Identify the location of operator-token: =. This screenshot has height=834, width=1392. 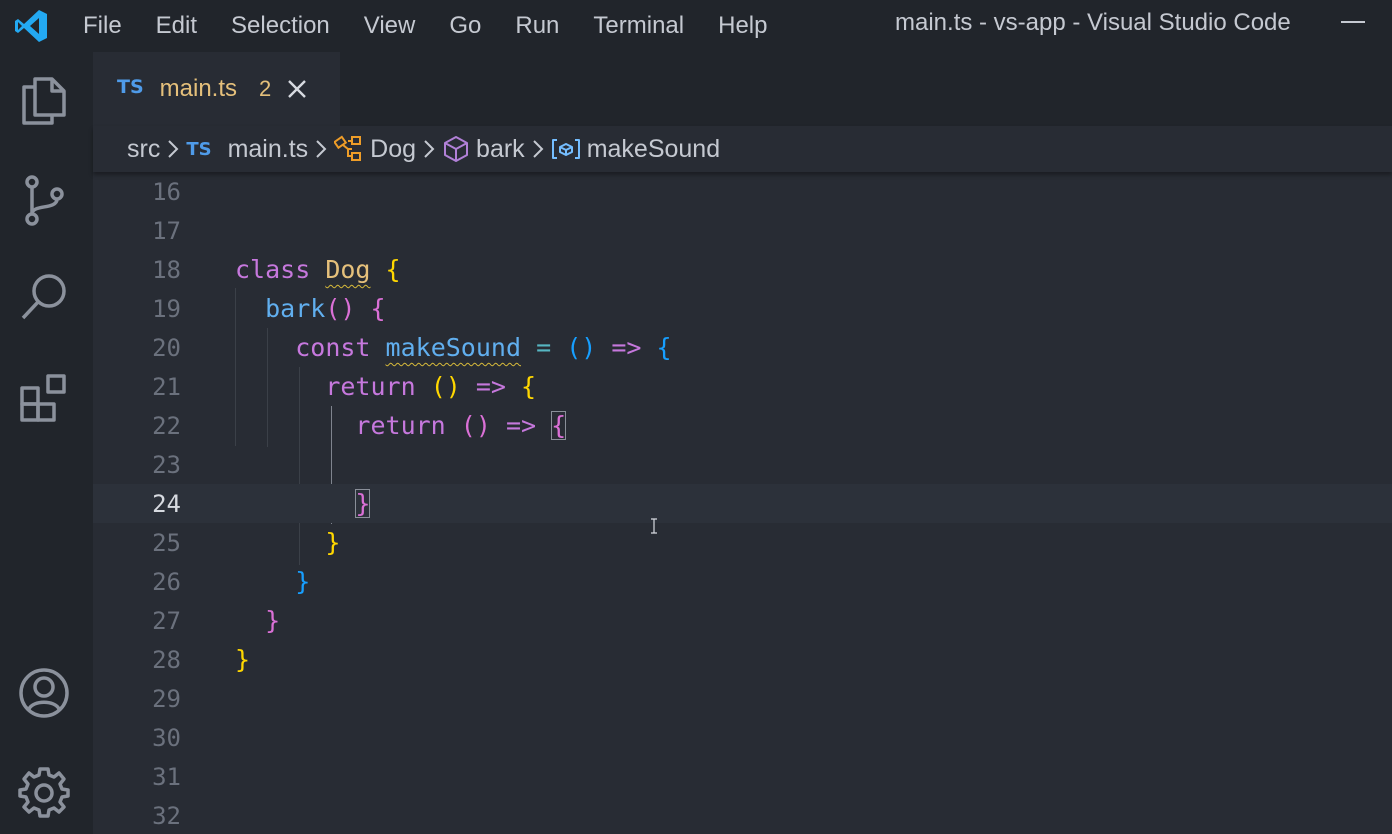
(544, 347).